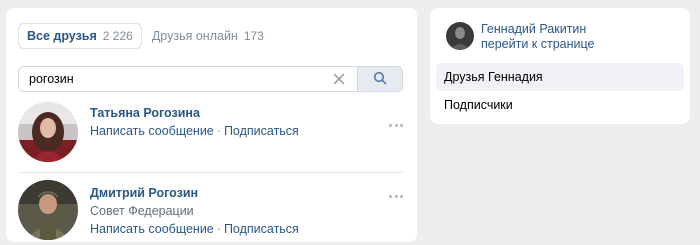 This screenshot has height=245, width=700. Describe the element at coordinates (253, 36) in the screenshot. I see `tab-friends-online-count: 173` at that location.